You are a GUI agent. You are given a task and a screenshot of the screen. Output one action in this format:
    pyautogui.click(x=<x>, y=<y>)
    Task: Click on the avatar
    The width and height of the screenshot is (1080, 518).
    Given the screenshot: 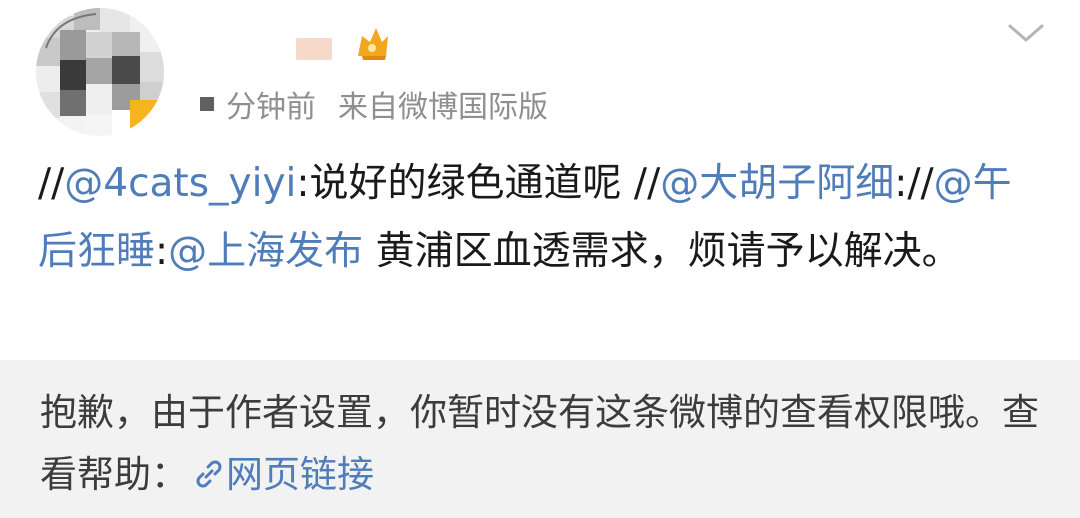 What is the action you would take?
    pyautogui.click(x=100, y=72)
    